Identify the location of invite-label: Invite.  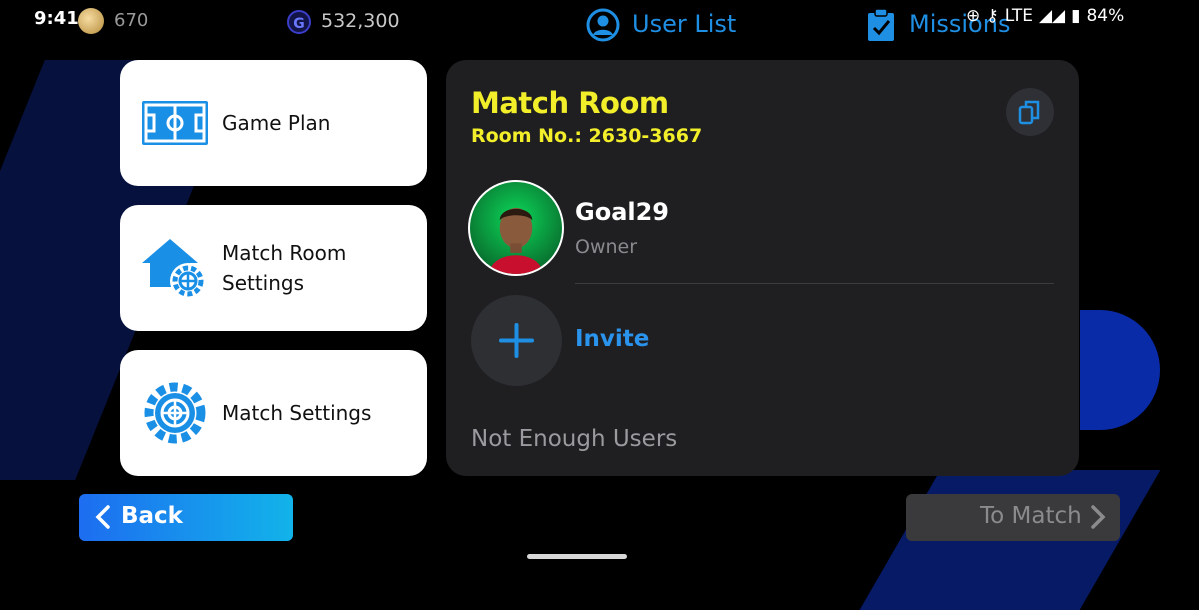
(612, 339).